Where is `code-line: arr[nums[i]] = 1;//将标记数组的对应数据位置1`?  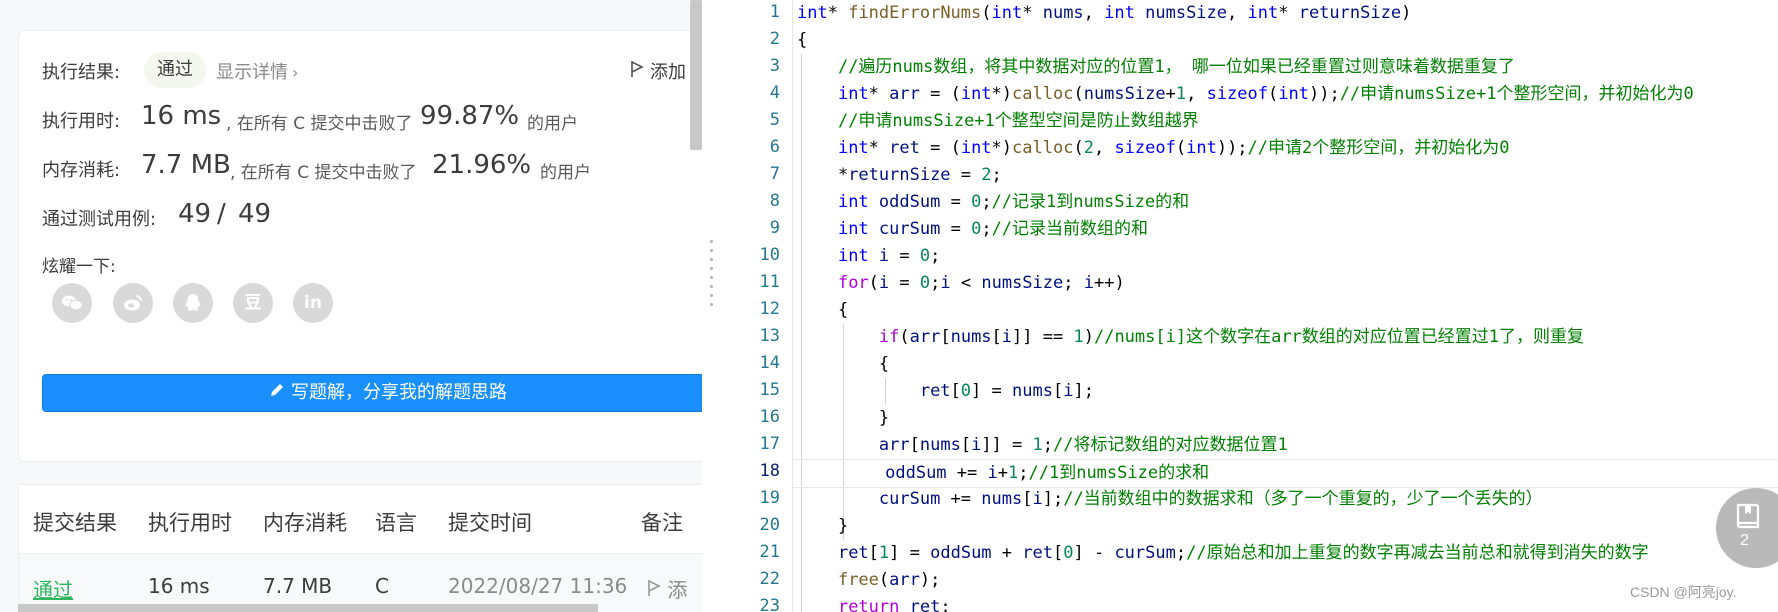 code-line: arr[nums[i]] = 1;//将标记数组的对应数据位置1 is located at coordinates (1083, 445).